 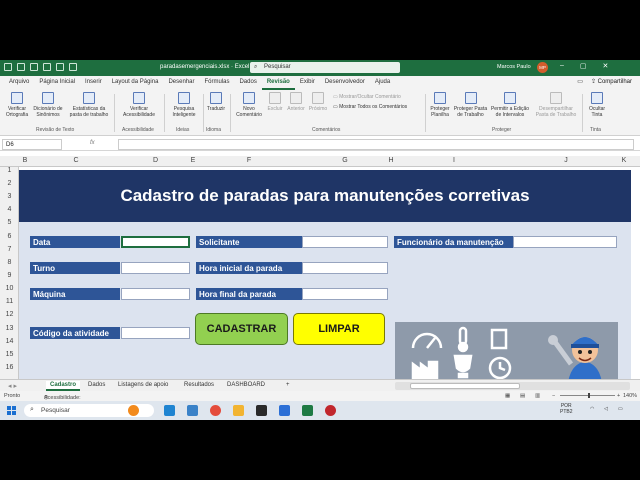 What do you see at coordinates (583, 66) in the screenshot?
I see `maximize-icon: ▢` at bounding box center [583, 66].